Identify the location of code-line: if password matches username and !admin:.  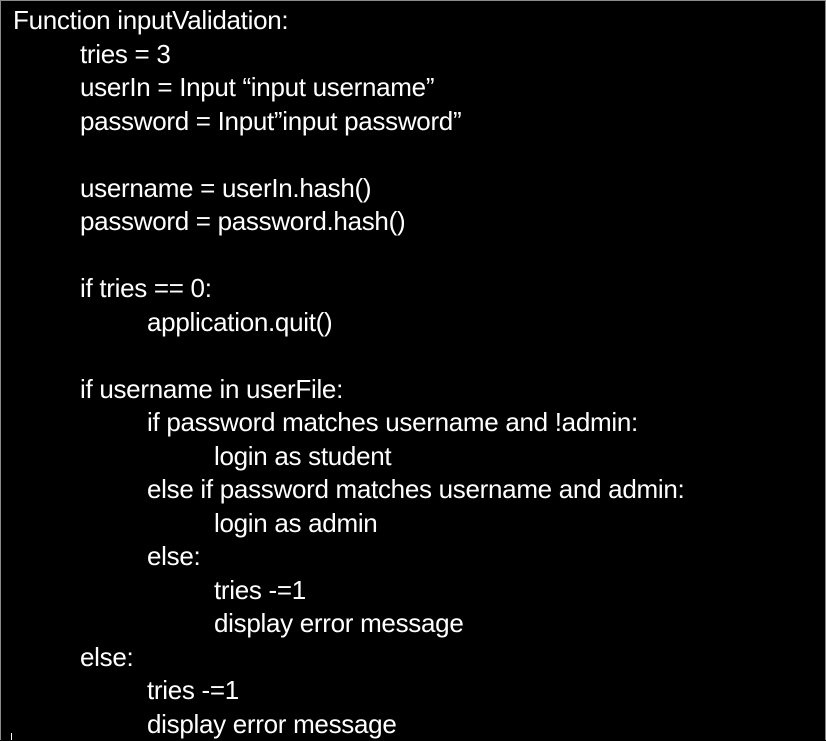
(419, 423).